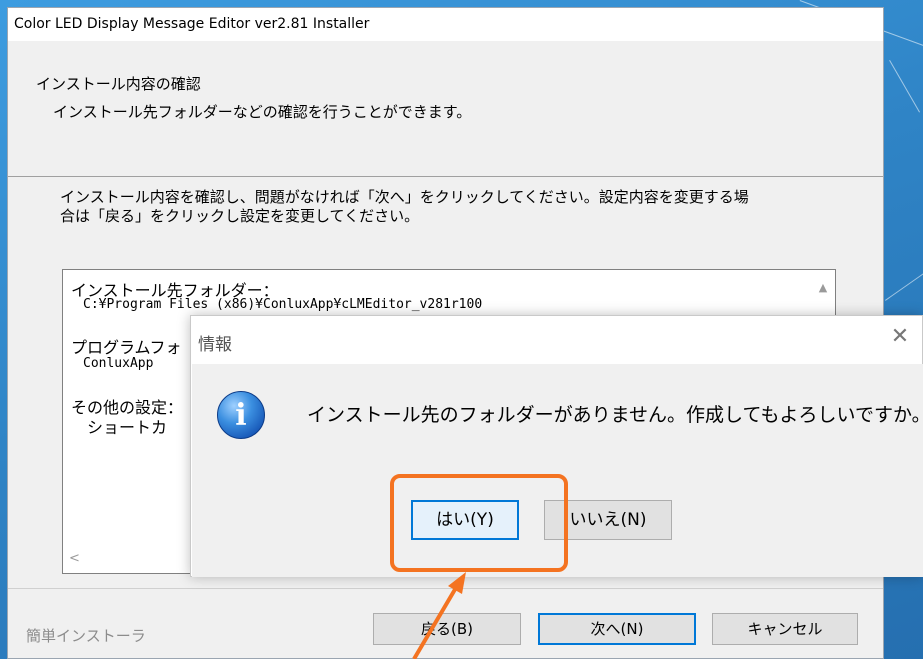 This screenshot has height=659, width=923. I want to click on dialog-title: 情報, so click(215, 345).